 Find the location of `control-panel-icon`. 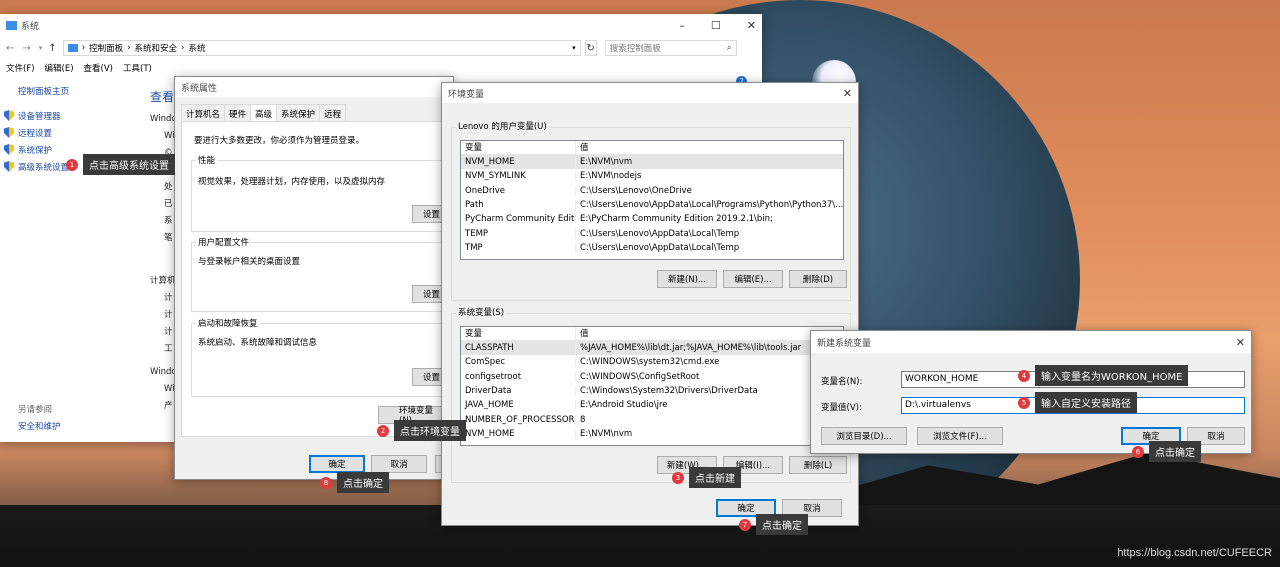

control-panel-icon is located at coordinates (72, 48).